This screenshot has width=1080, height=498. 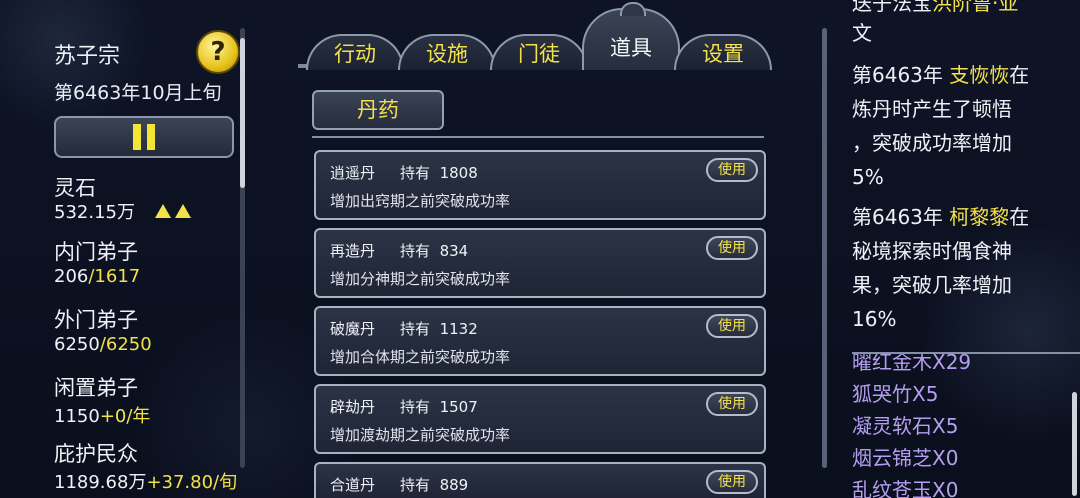 I want to click on right-scroll-thumb, so click(x=824, y=248).